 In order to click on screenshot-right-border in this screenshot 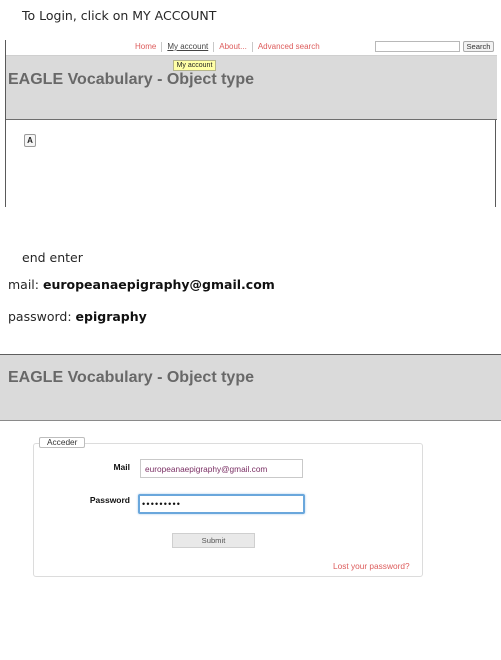, I will do `click(495, 163)`.